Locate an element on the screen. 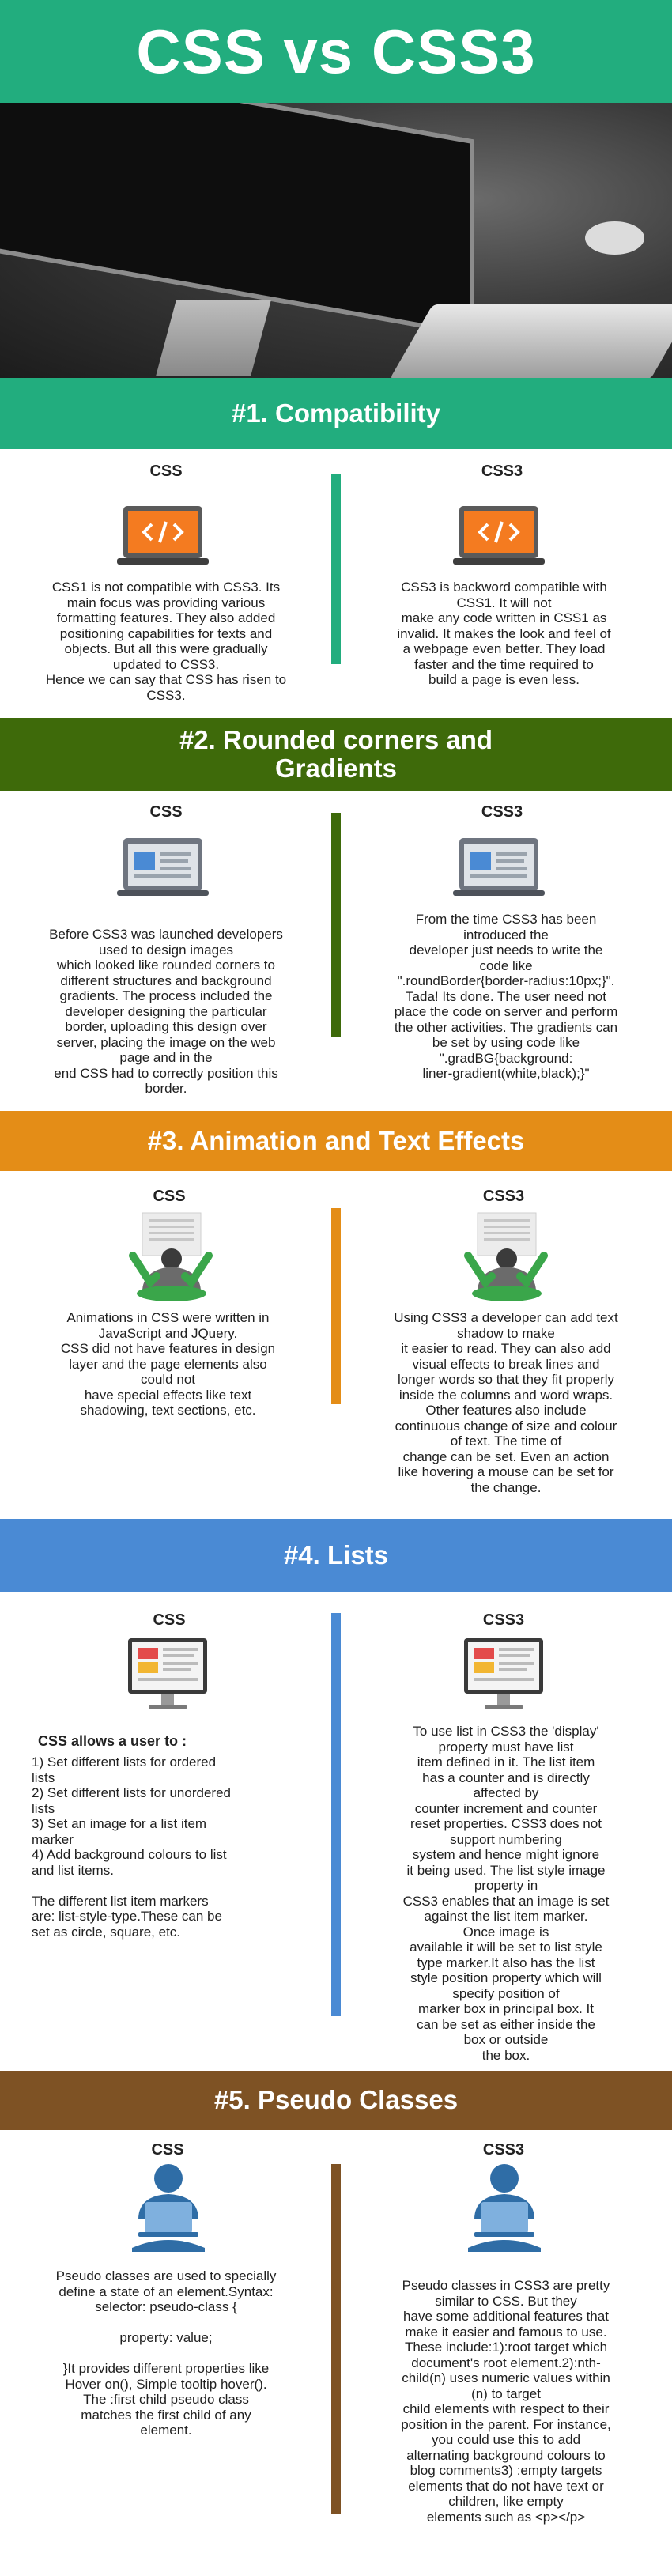 The height and width of the screenshot is (2576, 672). section-heading-text: #2. Rounded corners and Gradients is located at coordinates (336, 753).